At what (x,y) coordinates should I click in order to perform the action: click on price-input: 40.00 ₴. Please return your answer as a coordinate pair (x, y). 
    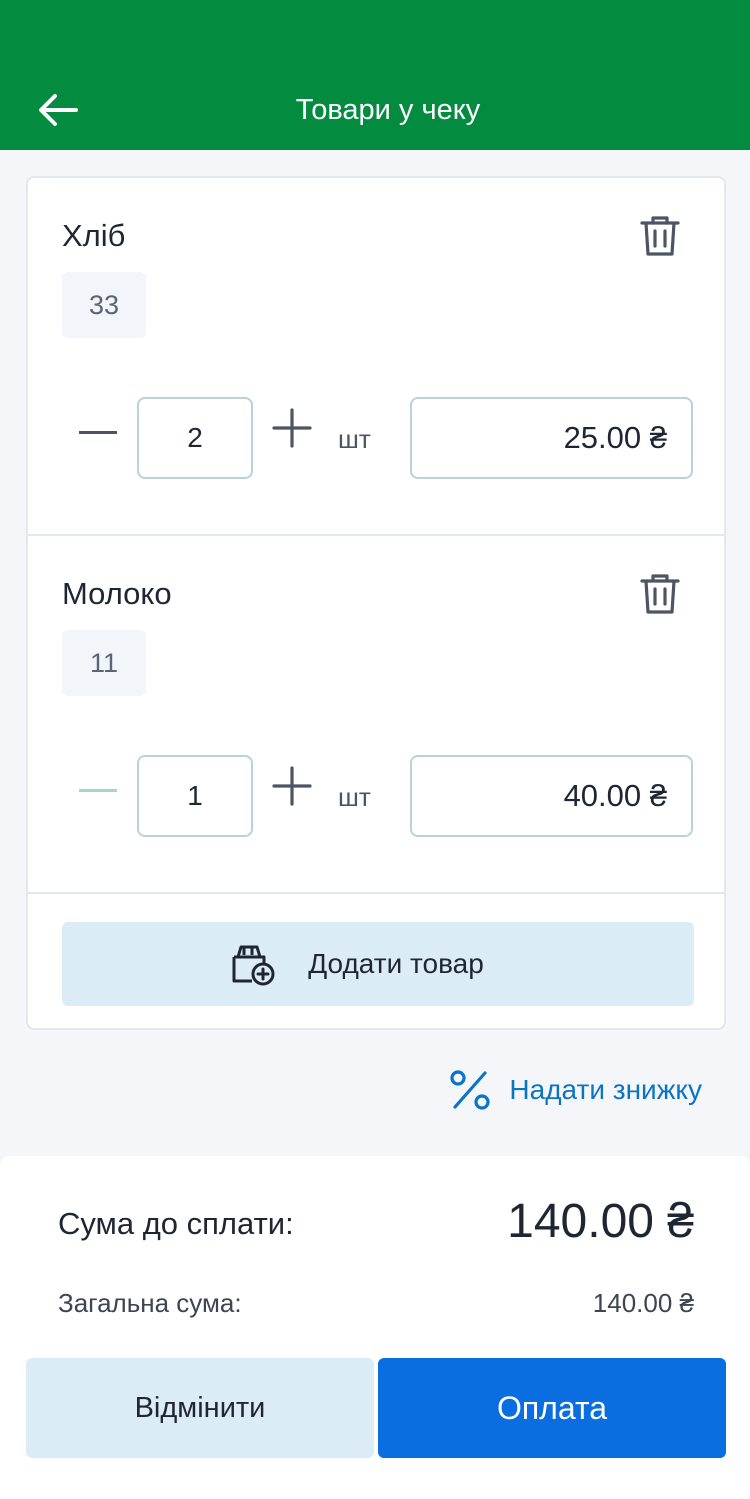
    Looking at the image, I should click on (551, 796).